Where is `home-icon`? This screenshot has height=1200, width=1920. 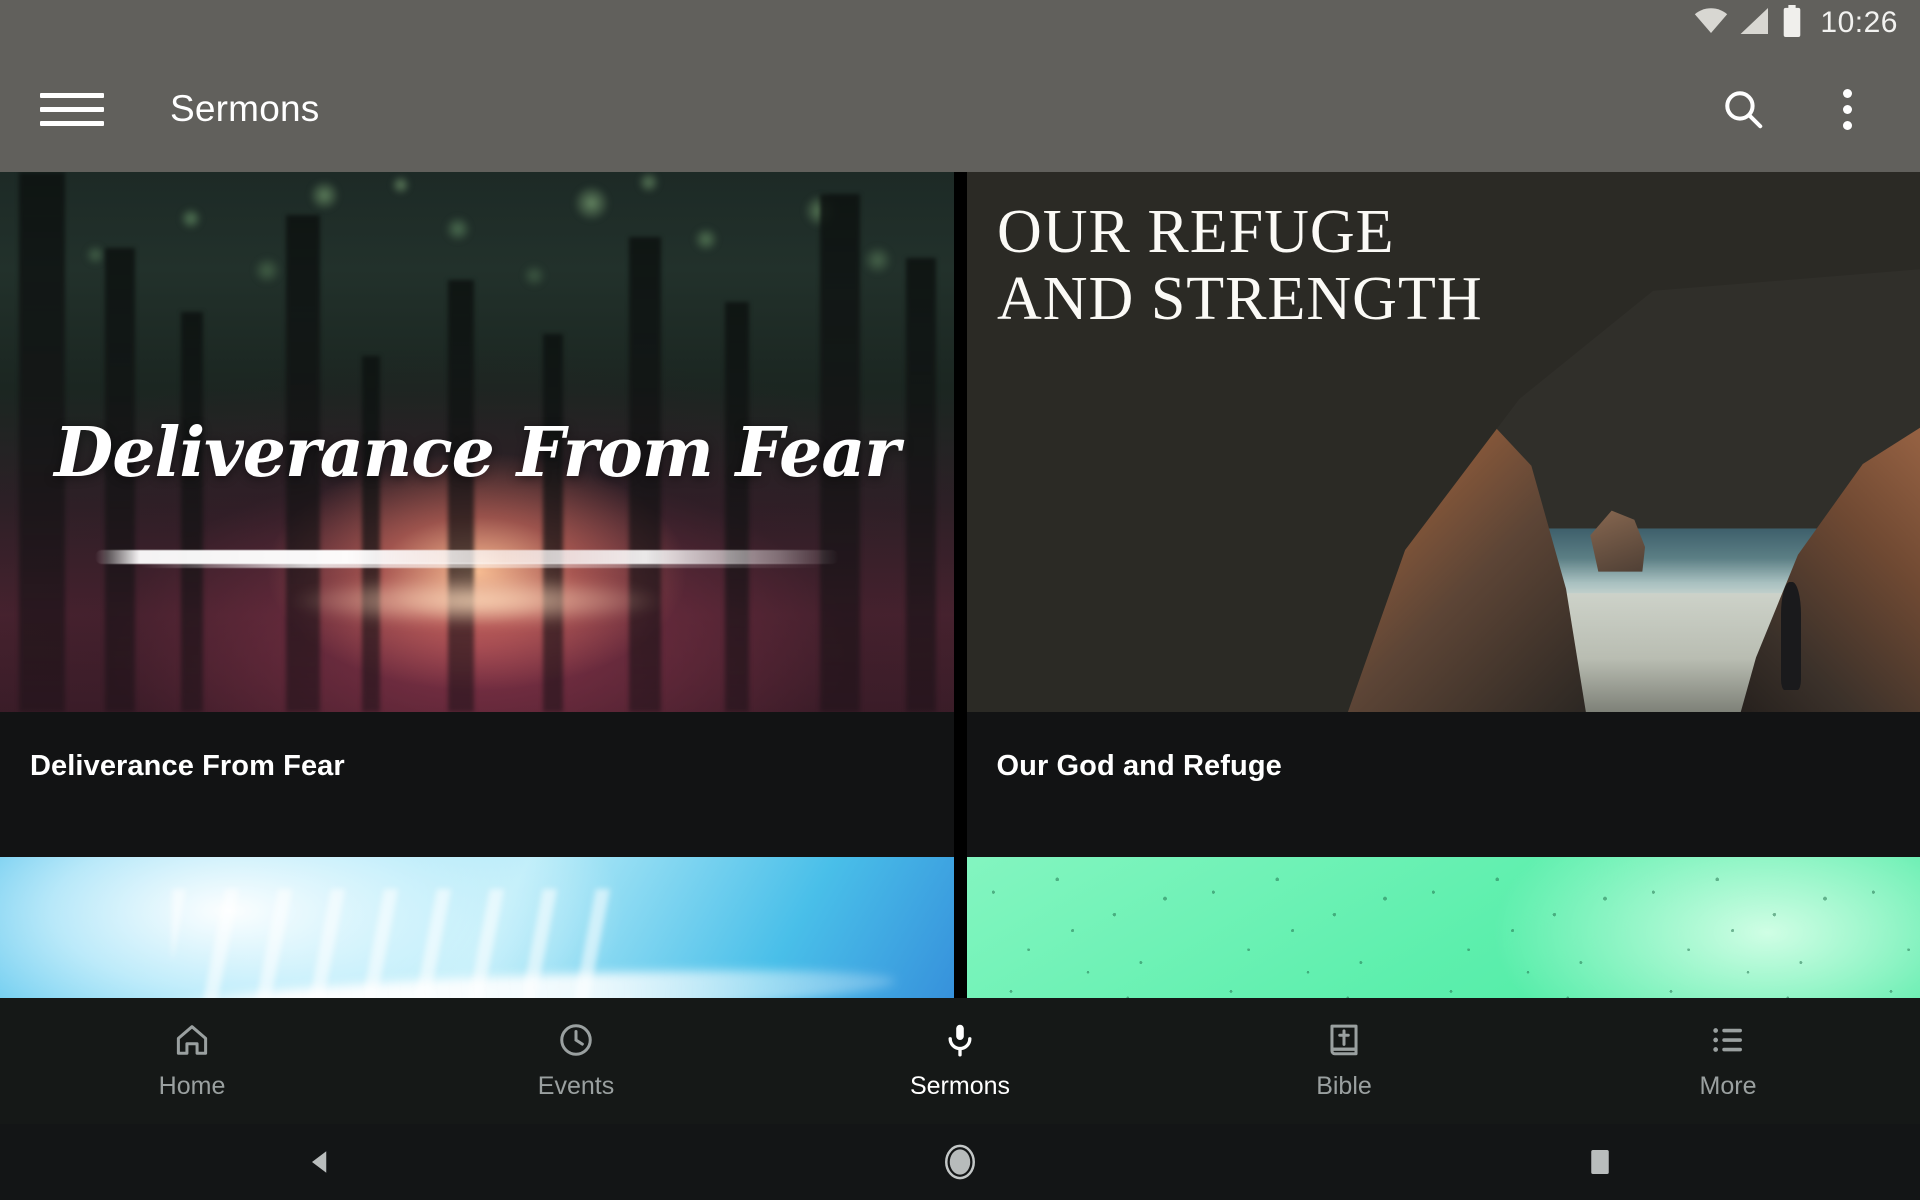 home-icon is located at coordinates (192, 1040).